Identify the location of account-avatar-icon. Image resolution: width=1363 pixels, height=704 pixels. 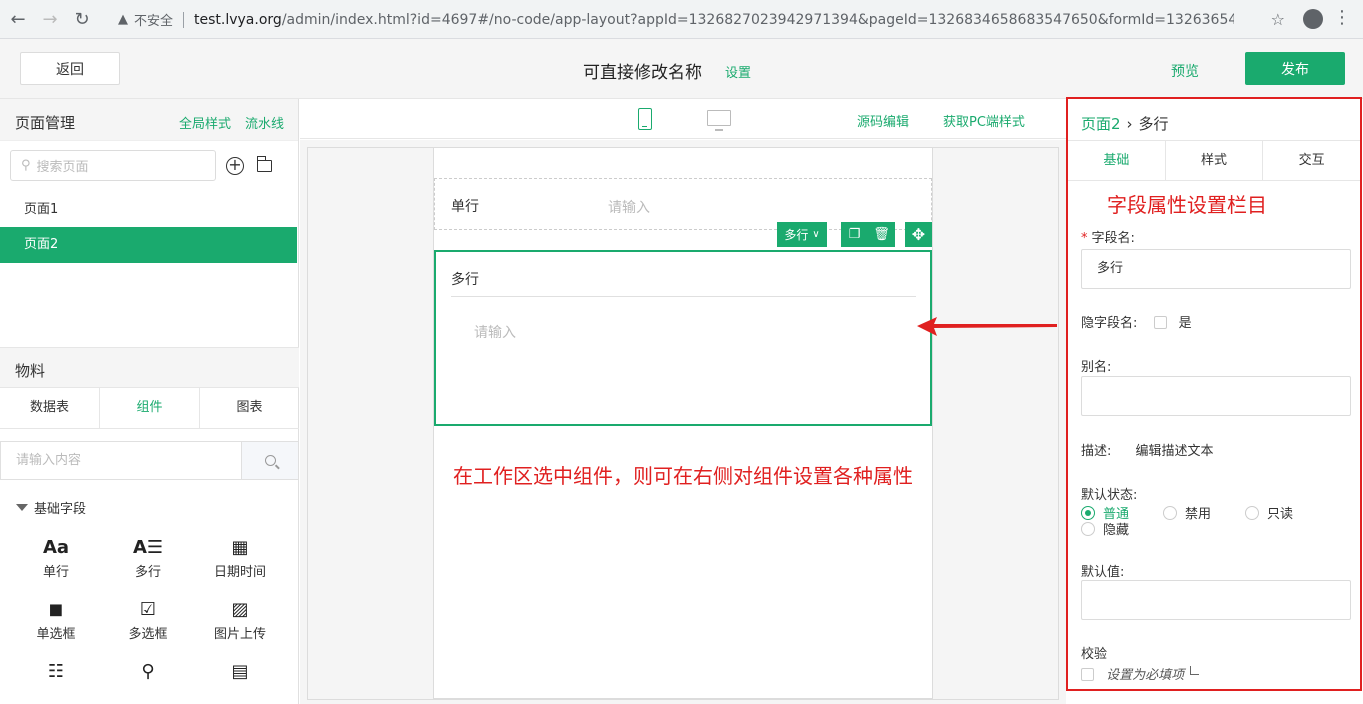
(1313, 19).